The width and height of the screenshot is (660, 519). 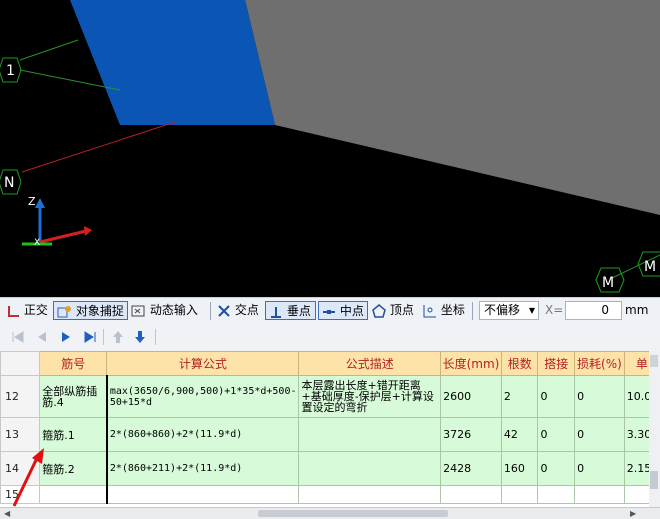 What do you see at coordinates (64, 311) in the screenshot?
I see `object-snap-icon` at bounding box center [64, 311].